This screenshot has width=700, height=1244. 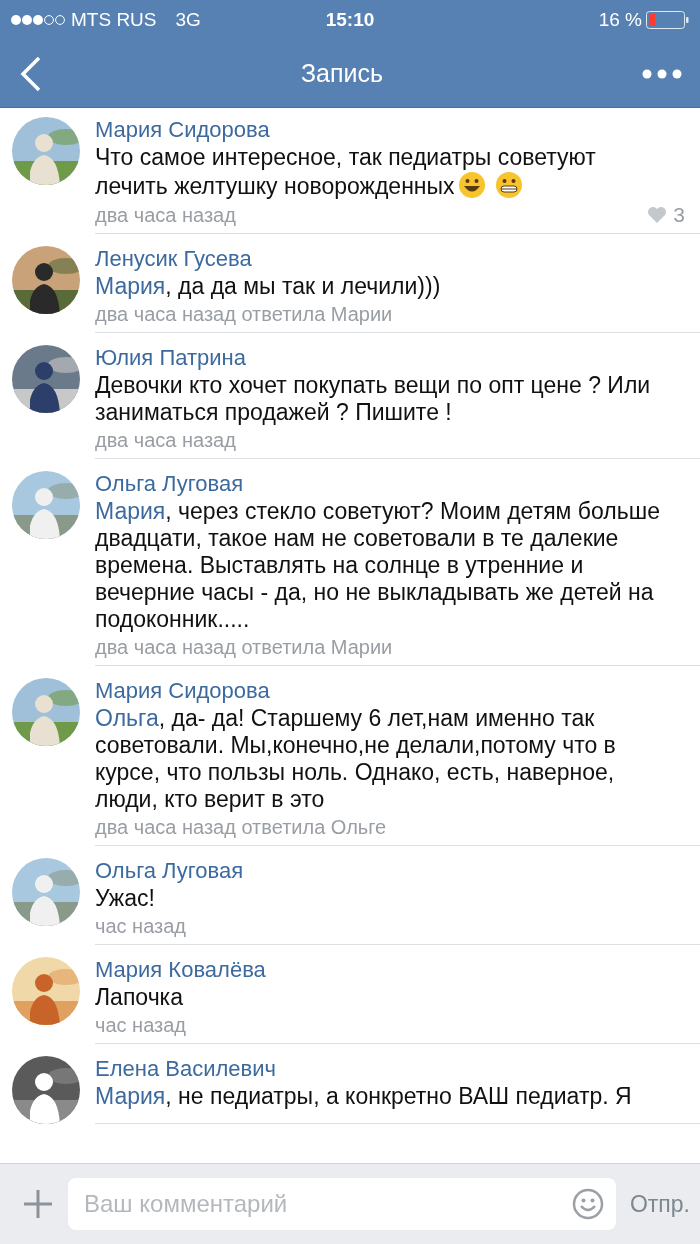 I want to click on more-button, so click(x=662, y=73).